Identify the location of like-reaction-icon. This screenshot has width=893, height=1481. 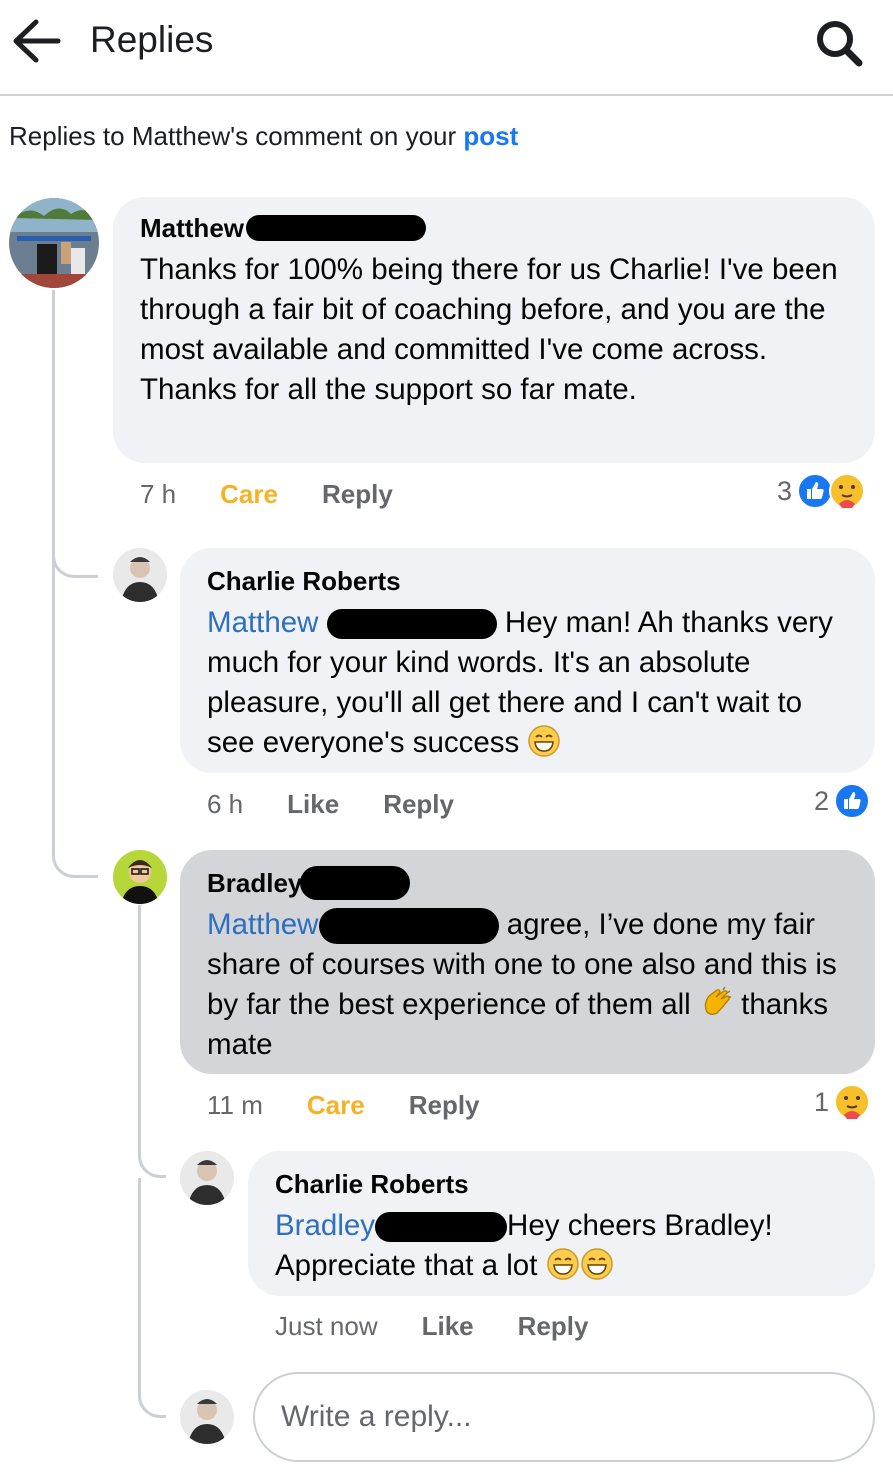
(852, 801).